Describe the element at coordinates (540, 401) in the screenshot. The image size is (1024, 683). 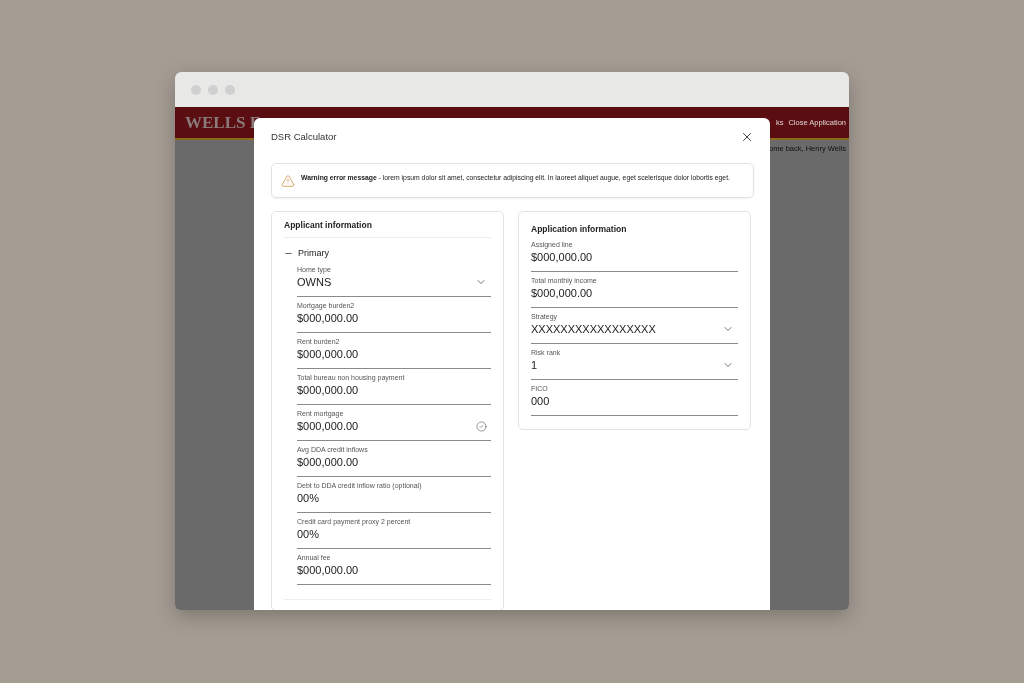
I see `field-value: 000` at that location.